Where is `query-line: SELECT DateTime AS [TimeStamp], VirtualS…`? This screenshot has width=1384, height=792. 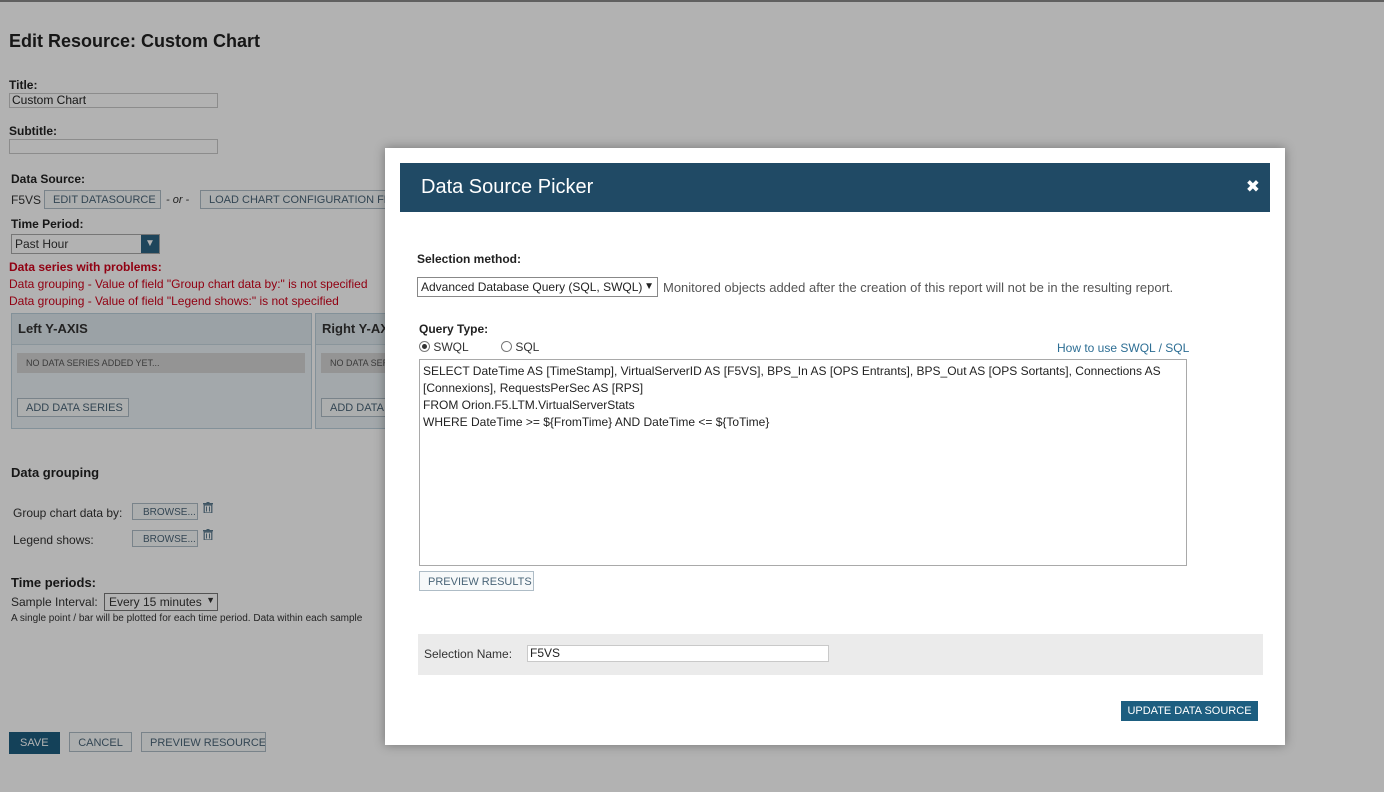 query-line: SELECT DateTime AS [TimeStamp], VirtualS… is located at coordinates (794, 379).